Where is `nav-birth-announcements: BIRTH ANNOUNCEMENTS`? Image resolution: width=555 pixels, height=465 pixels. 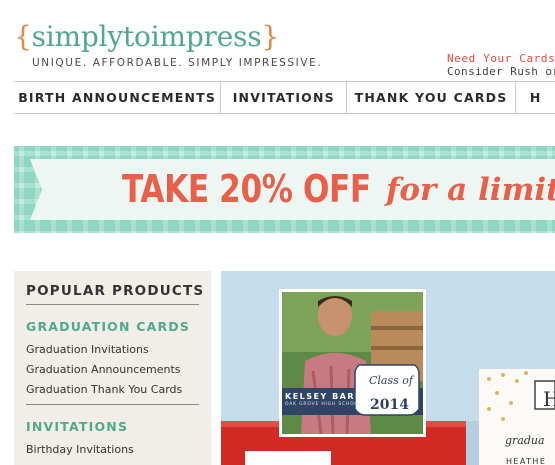 nav-birth-announcements: BIRTH ANNOUNCEMENTS is located at coordinates (118, 97).